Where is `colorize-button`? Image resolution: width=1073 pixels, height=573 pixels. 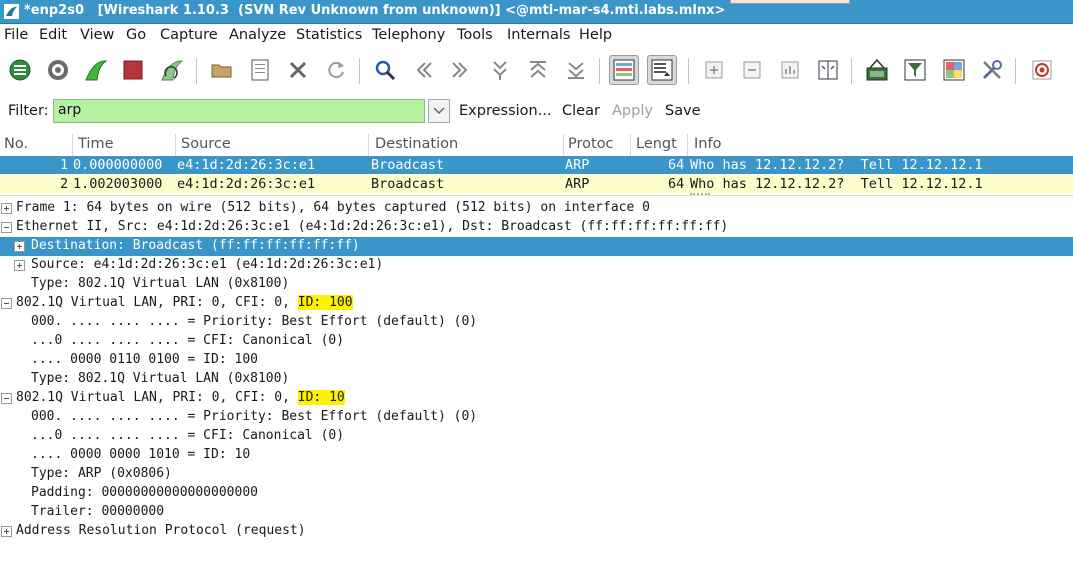
colorize-button is located at coordinates (624, 70).